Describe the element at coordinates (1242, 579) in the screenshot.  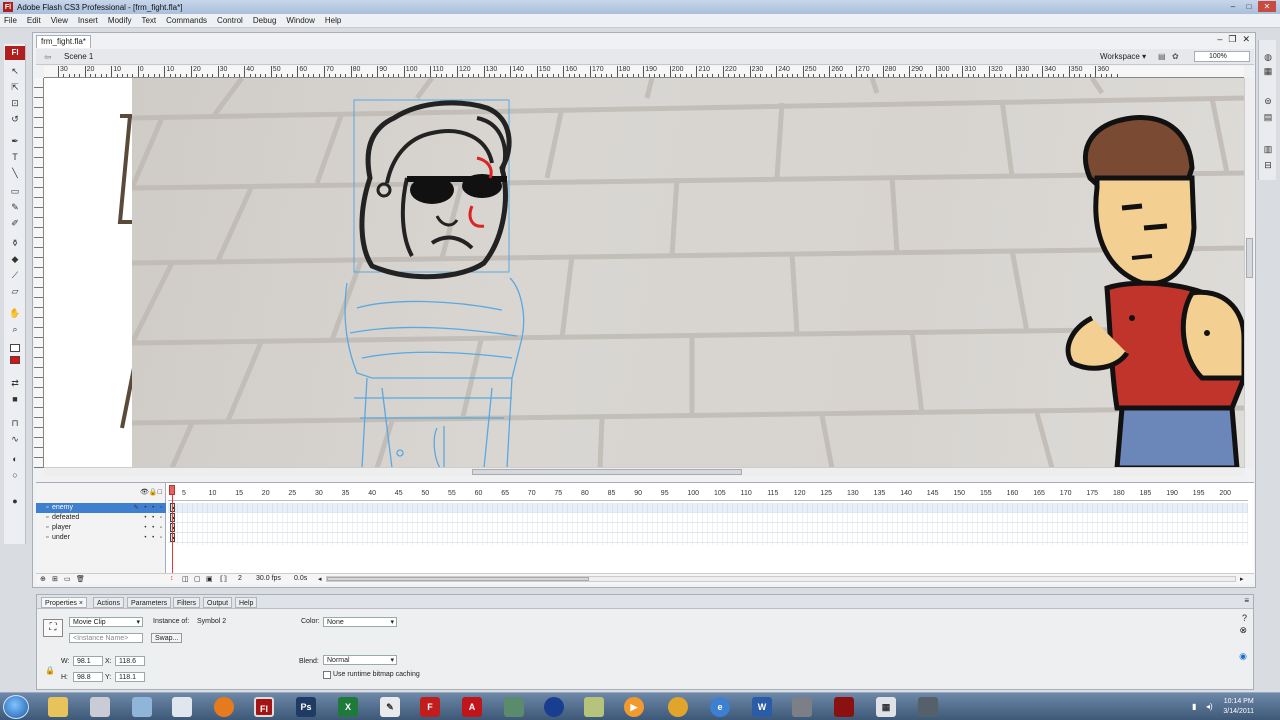
I see `scroll-right-icon: ▸` at that location.